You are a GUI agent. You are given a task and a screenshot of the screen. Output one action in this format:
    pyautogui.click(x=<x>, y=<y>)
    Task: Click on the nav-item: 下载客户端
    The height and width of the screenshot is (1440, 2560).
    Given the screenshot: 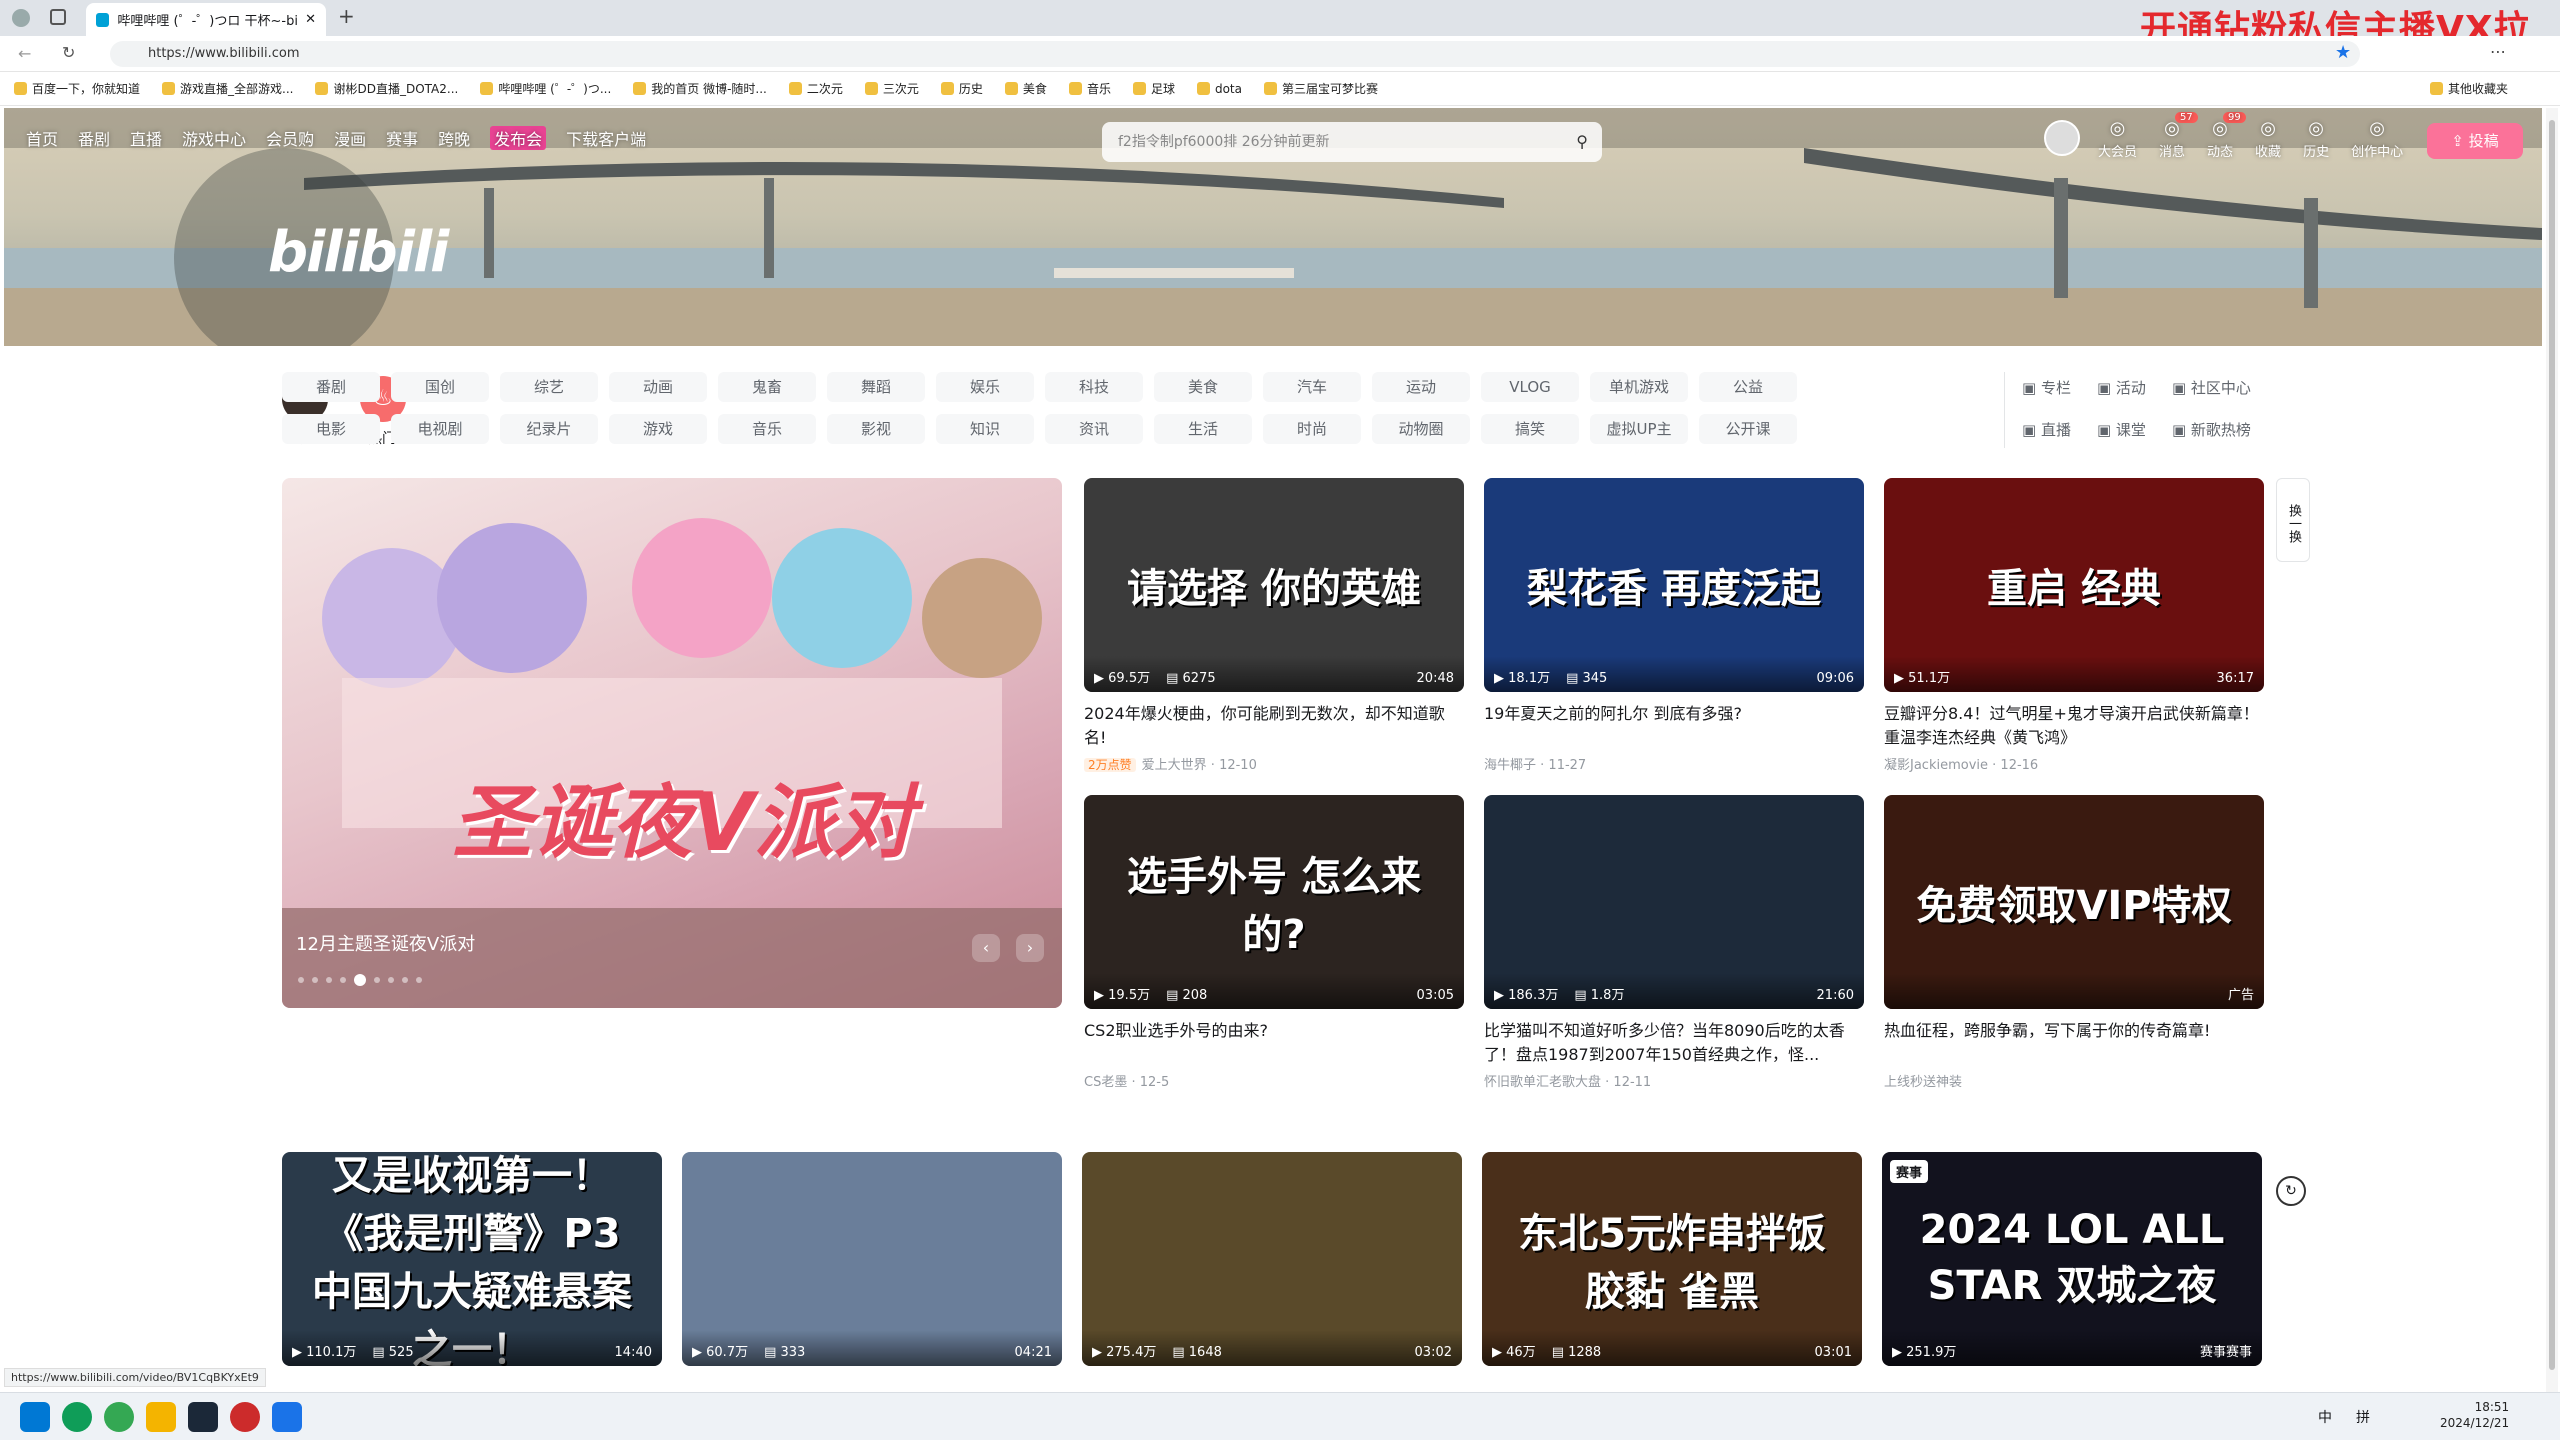 What is the action you would take?
    pyautogui.click(x=606, y=138)
    